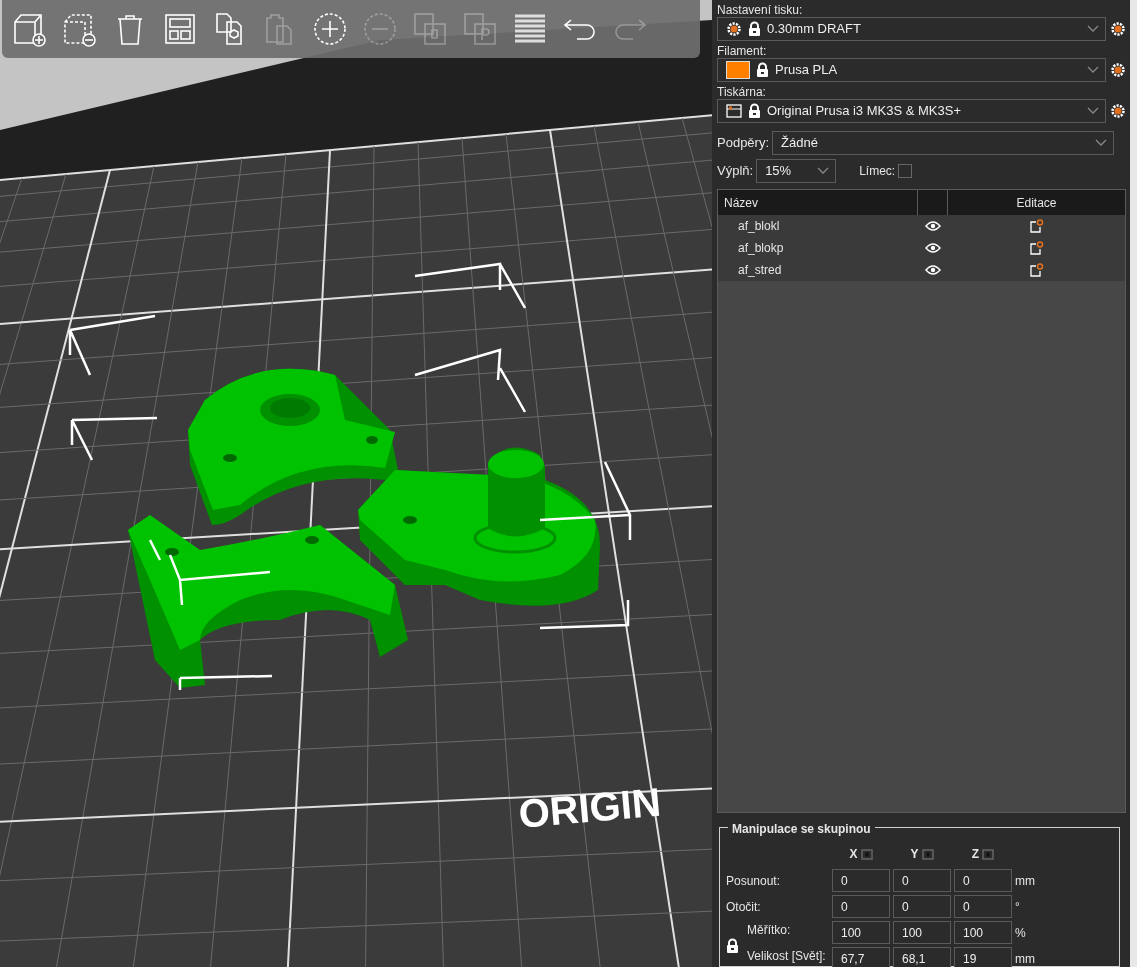 This screenshot has width=1137, height=967. Describe the element at coordinates (905, 171) in the screenshot. I see `brim-checkbox` at that location.